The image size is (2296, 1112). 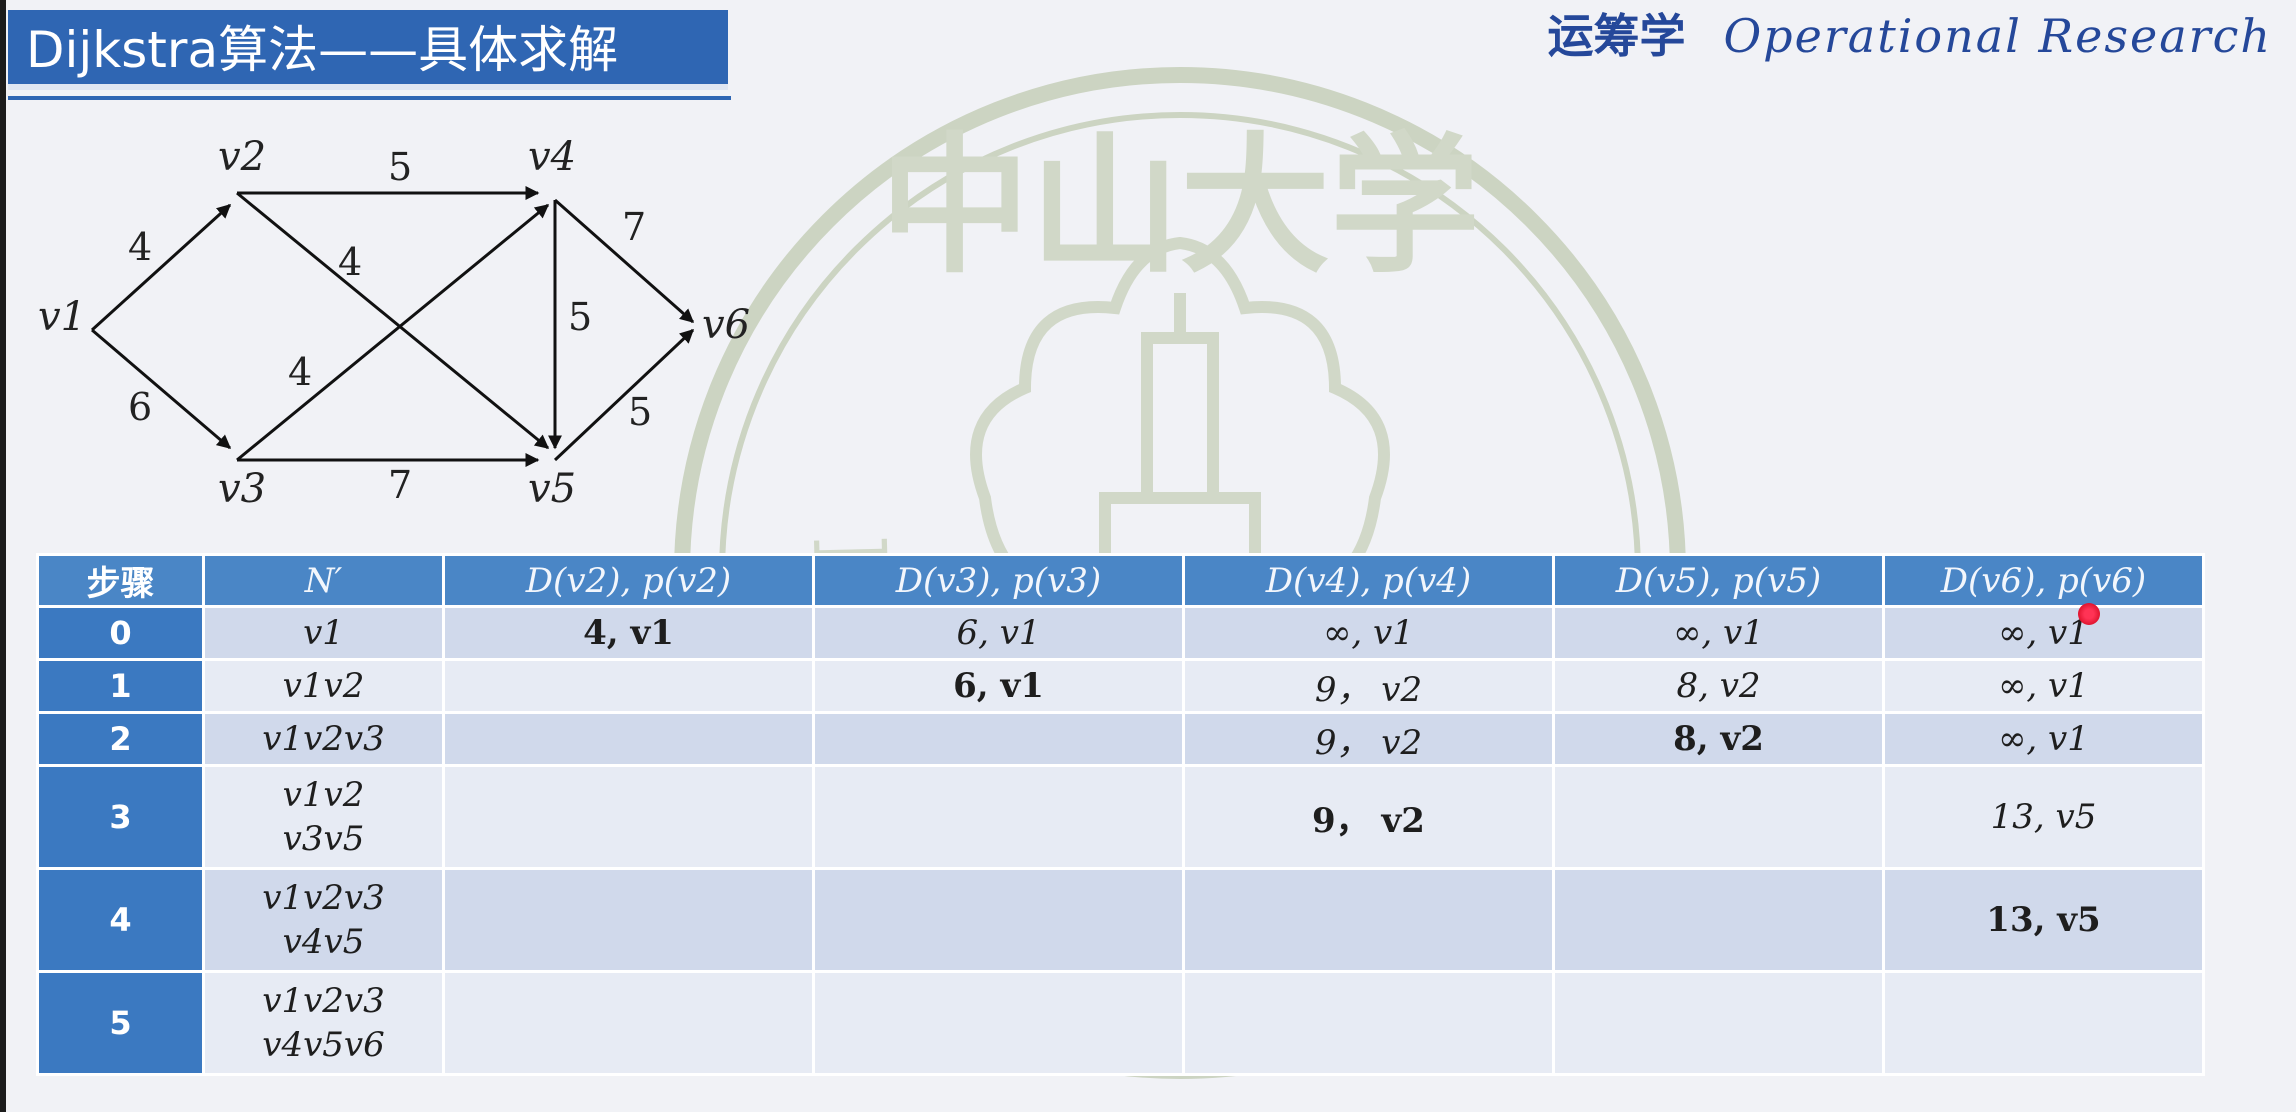 I want to click on title-underline, so click(x=369, y=98).